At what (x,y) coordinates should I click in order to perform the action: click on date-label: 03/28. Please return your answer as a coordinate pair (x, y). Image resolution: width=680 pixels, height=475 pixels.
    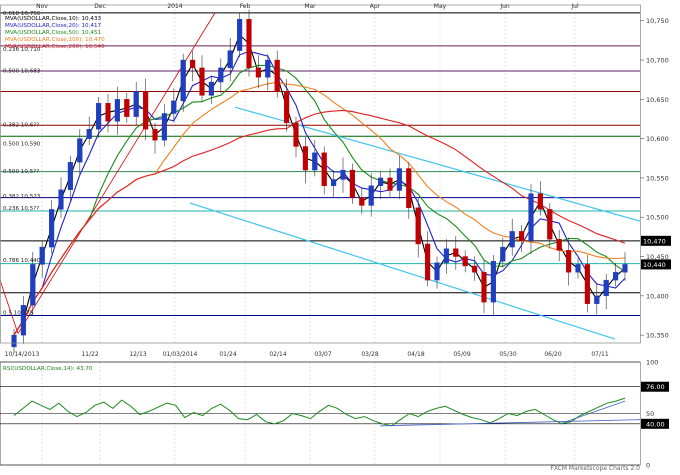
    Looking at the image, I should click on (369, 354).